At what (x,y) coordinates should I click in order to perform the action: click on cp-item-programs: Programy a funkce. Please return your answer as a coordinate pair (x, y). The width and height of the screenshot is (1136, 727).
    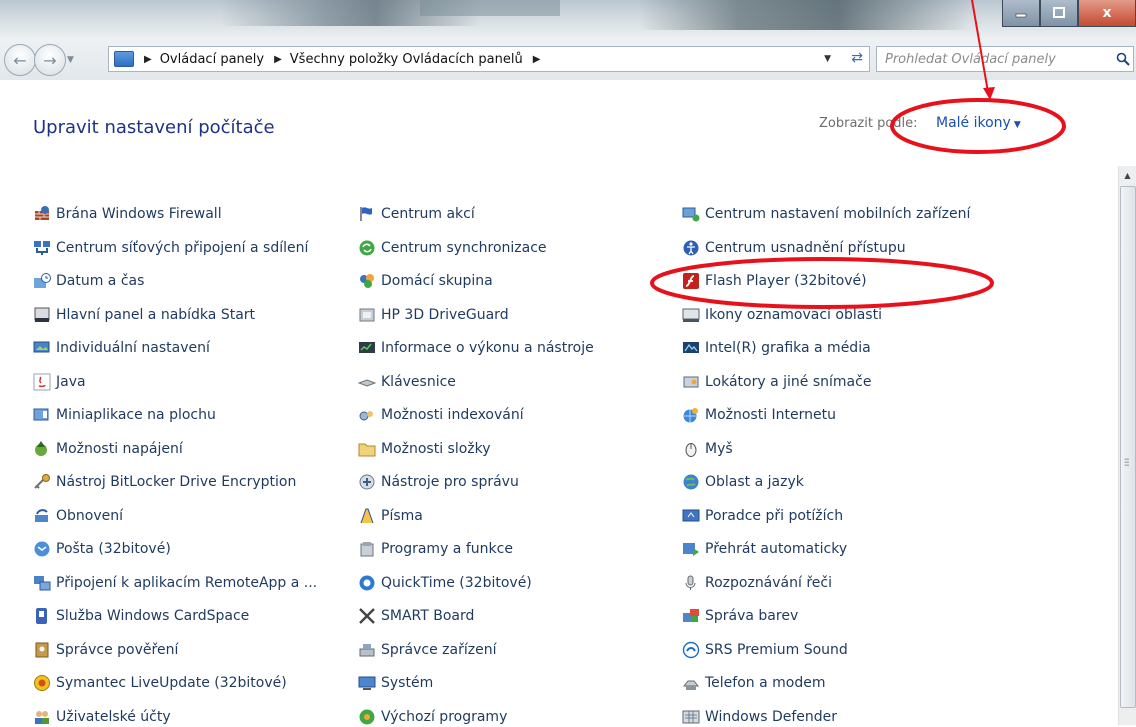
    Looking at the image, I should click on (435, 549).